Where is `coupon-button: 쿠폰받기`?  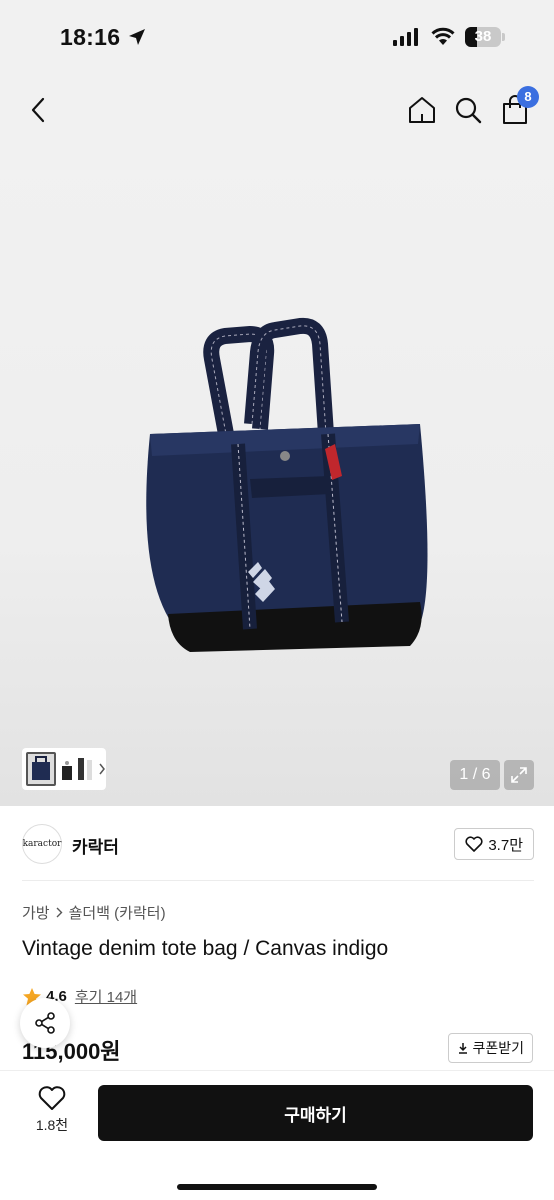
coupon-button: 쿠폰받기 is located at coordinates (490, 1048).